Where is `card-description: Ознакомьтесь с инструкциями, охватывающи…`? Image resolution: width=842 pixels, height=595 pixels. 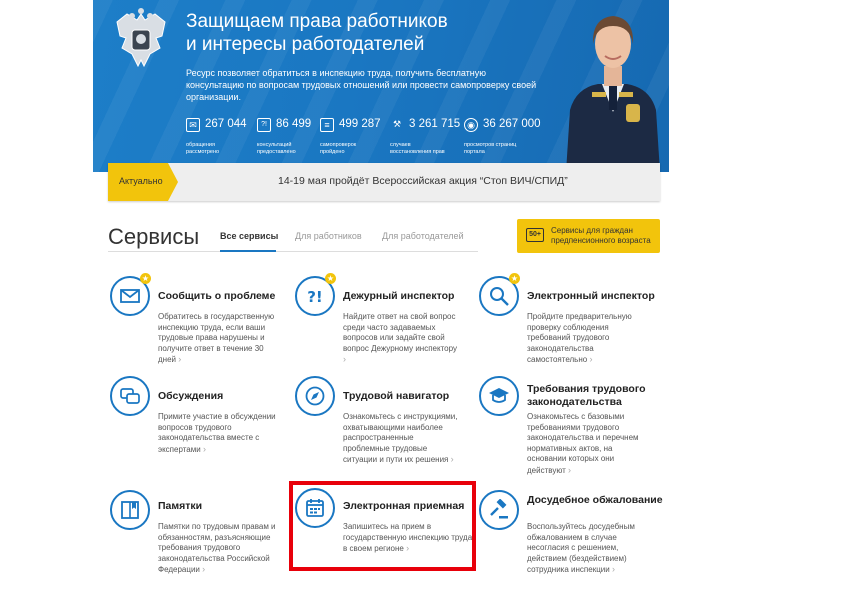 card-description: Ознакомьтесь с инструкциями, охватывающи… is located at coordinates (400, 438).